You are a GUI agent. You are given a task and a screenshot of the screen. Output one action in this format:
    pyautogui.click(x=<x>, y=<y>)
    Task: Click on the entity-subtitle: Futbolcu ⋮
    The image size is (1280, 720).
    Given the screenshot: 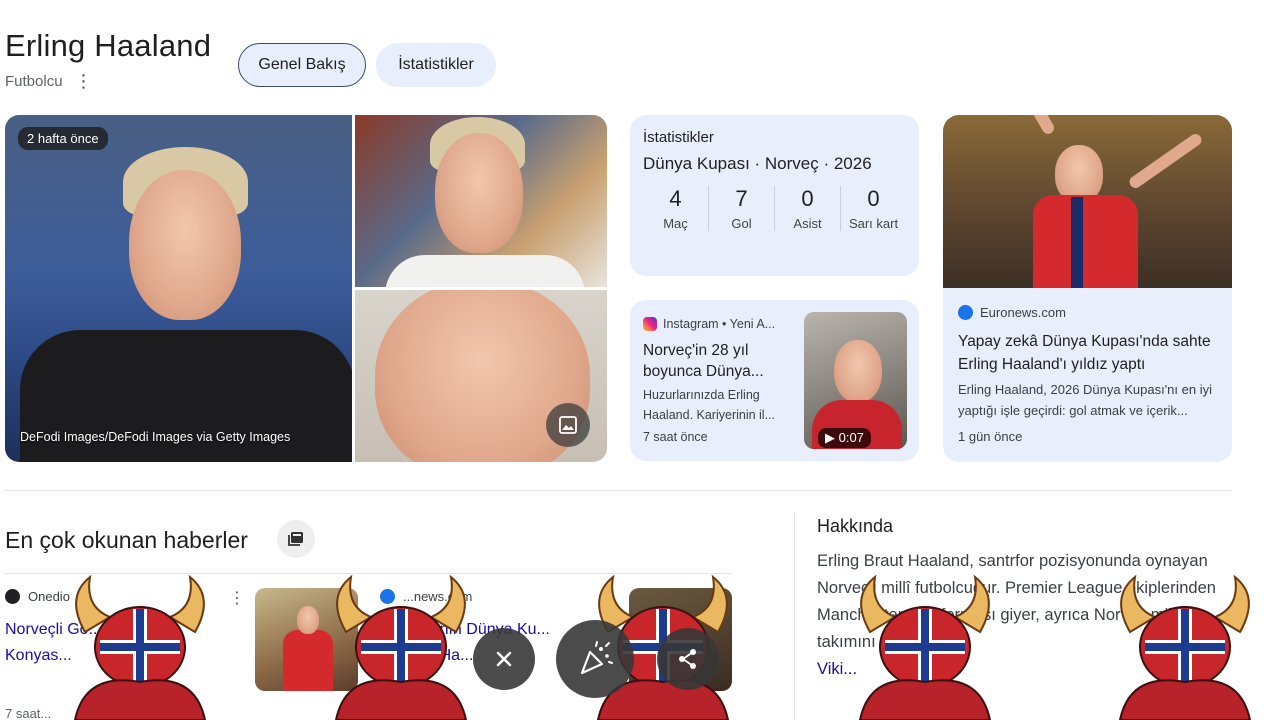 What is the action you would take?
    pyautogui.click(x=49, y=81)
    